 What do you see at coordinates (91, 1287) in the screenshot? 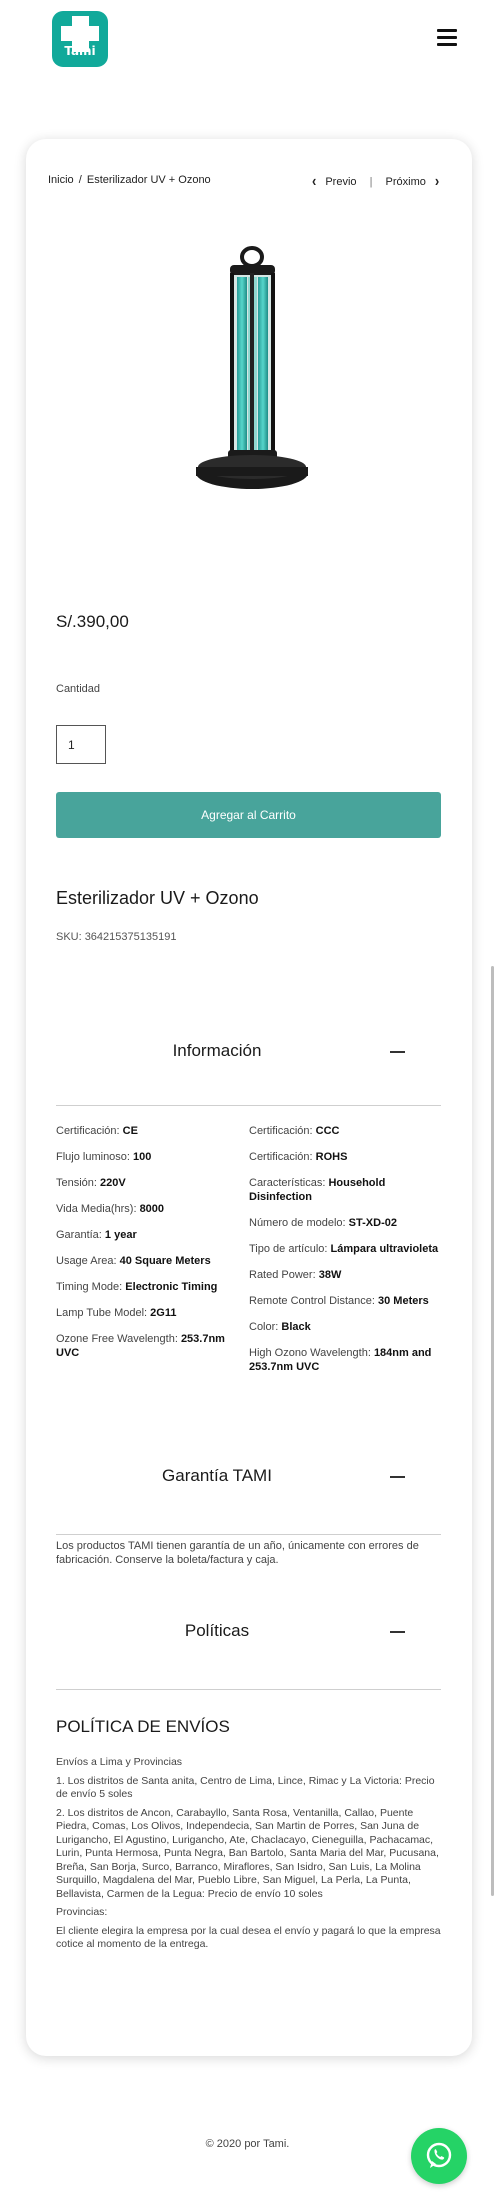
I see `spec-label: Timing Mode:` at bounding box center [91, 1287].